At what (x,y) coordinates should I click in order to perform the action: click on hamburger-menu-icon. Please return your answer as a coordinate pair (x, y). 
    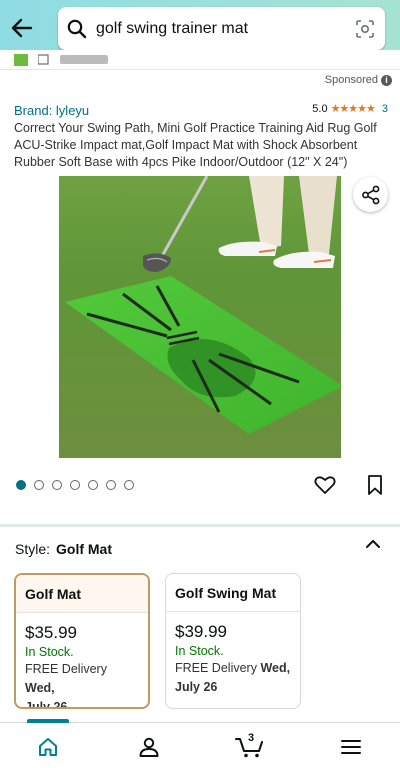
    Looking at the image, I should click on (351, 747).